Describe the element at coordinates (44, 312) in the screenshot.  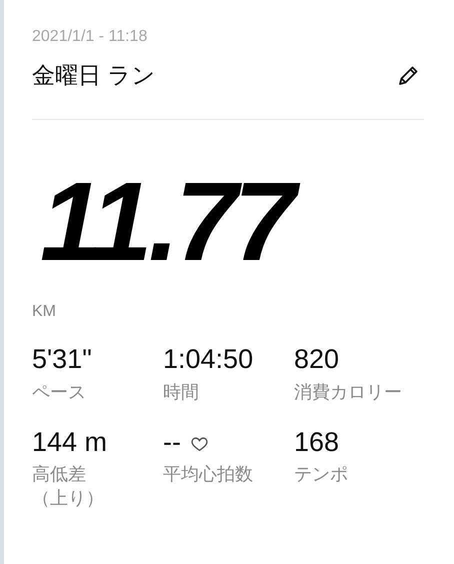
I see `distance-unit: KM` at that location.